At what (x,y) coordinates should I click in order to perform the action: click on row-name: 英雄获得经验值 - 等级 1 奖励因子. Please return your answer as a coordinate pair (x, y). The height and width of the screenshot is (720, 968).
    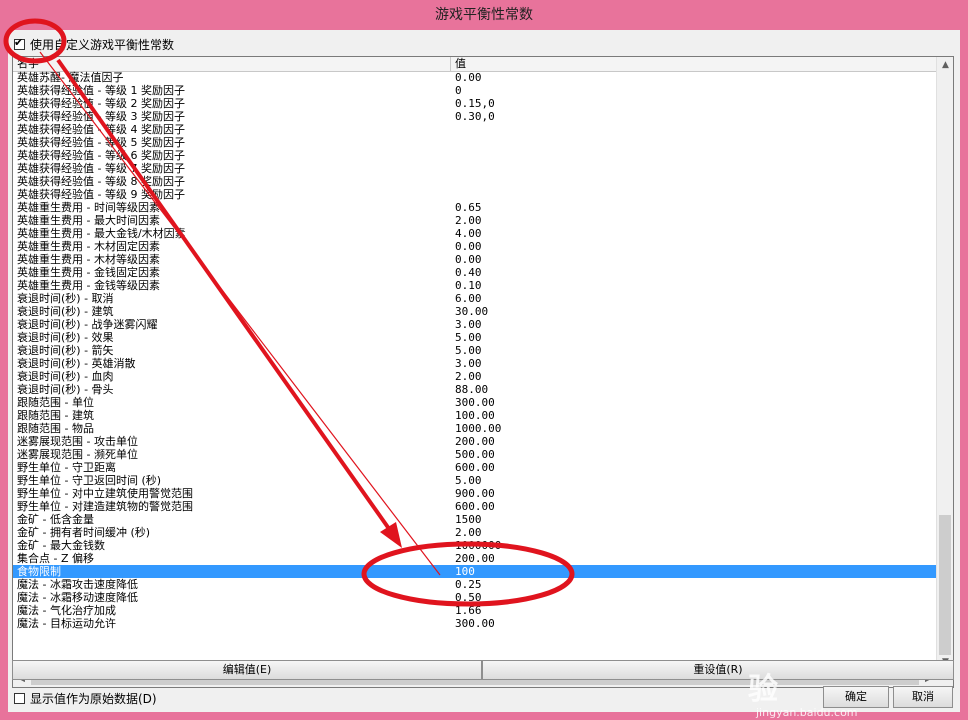
    Looking at the image, I should click on (101, 90).